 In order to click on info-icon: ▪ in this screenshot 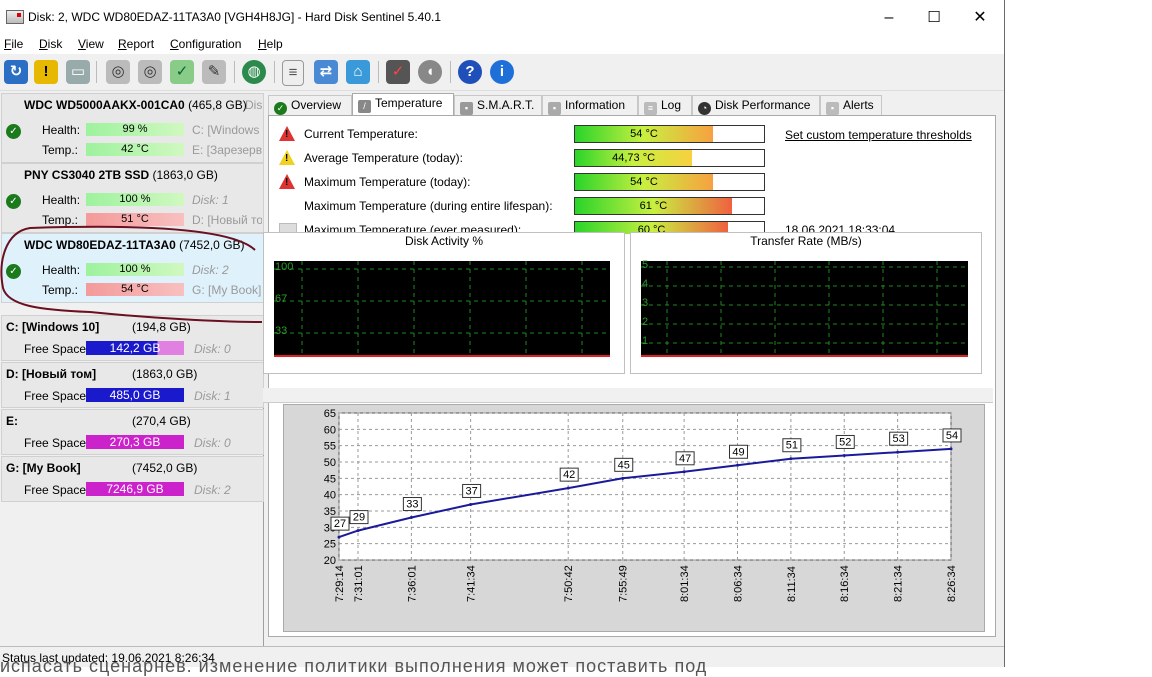, I will do `click(554, 108)`.